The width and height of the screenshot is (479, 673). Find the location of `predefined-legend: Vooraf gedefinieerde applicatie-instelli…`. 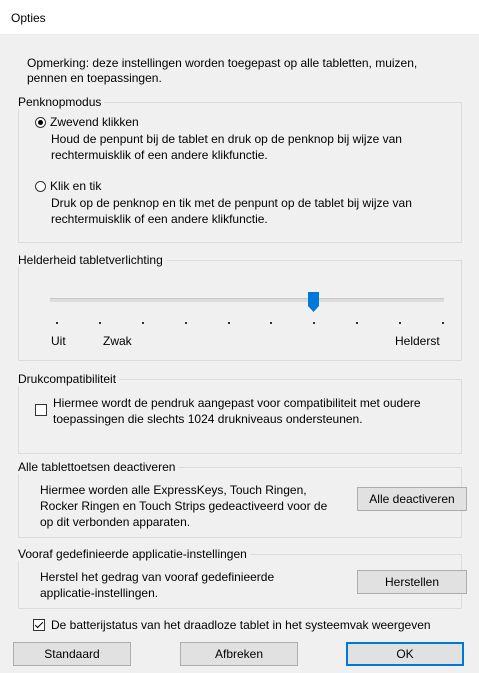

predefined-legend: Vooraf gedefinieerde applicatie-instelli… is located at coordinates (132, 554).